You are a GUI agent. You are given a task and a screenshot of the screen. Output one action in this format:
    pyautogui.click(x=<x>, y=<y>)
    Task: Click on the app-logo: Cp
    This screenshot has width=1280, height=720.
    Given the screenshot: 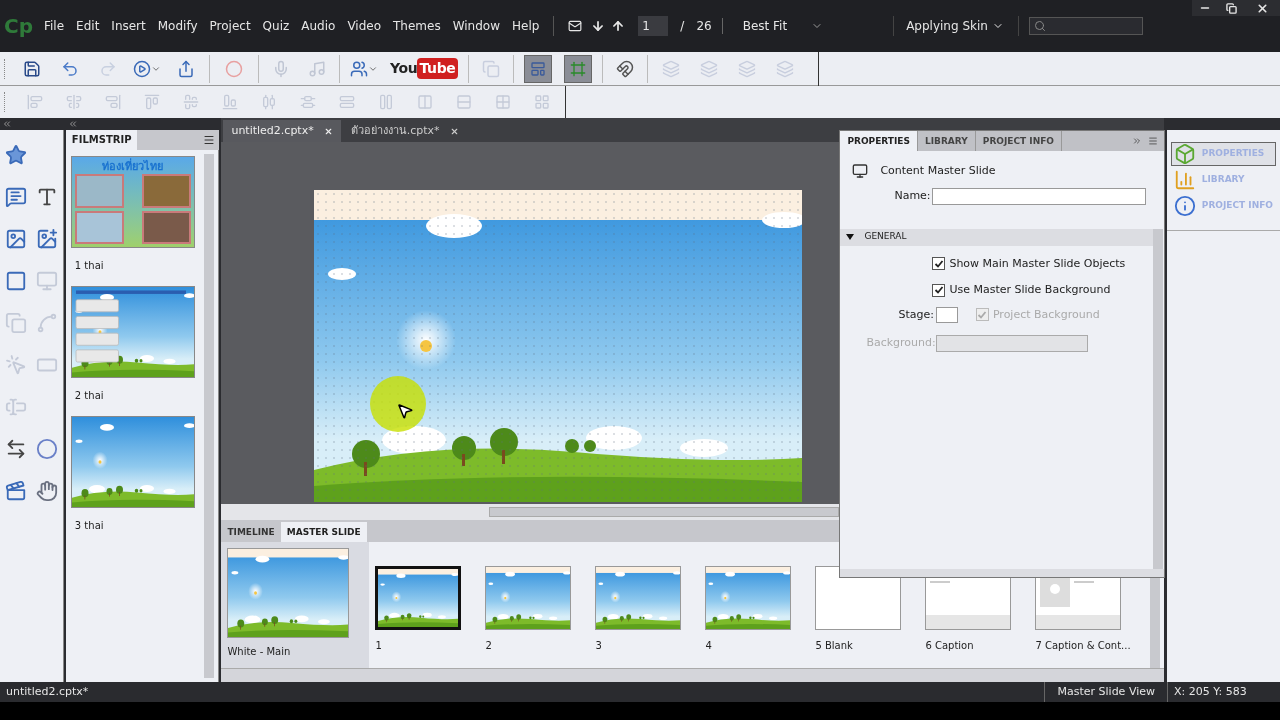 What is the action you would take?
    pyautogui.click(x=19, y=26)
    